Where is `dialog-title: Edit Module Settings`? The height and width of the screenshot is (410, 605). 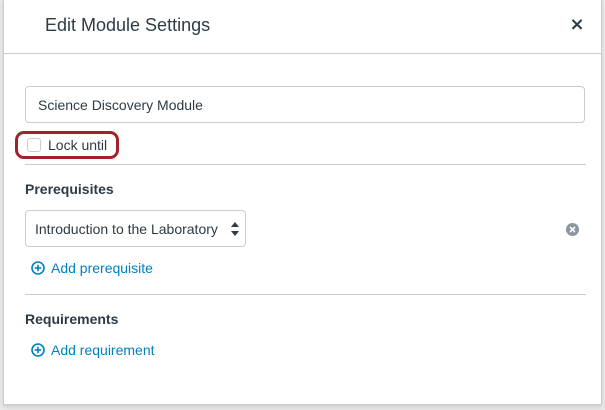
dialog-title: Edit Module Settings is located at coordinates (128, 25).